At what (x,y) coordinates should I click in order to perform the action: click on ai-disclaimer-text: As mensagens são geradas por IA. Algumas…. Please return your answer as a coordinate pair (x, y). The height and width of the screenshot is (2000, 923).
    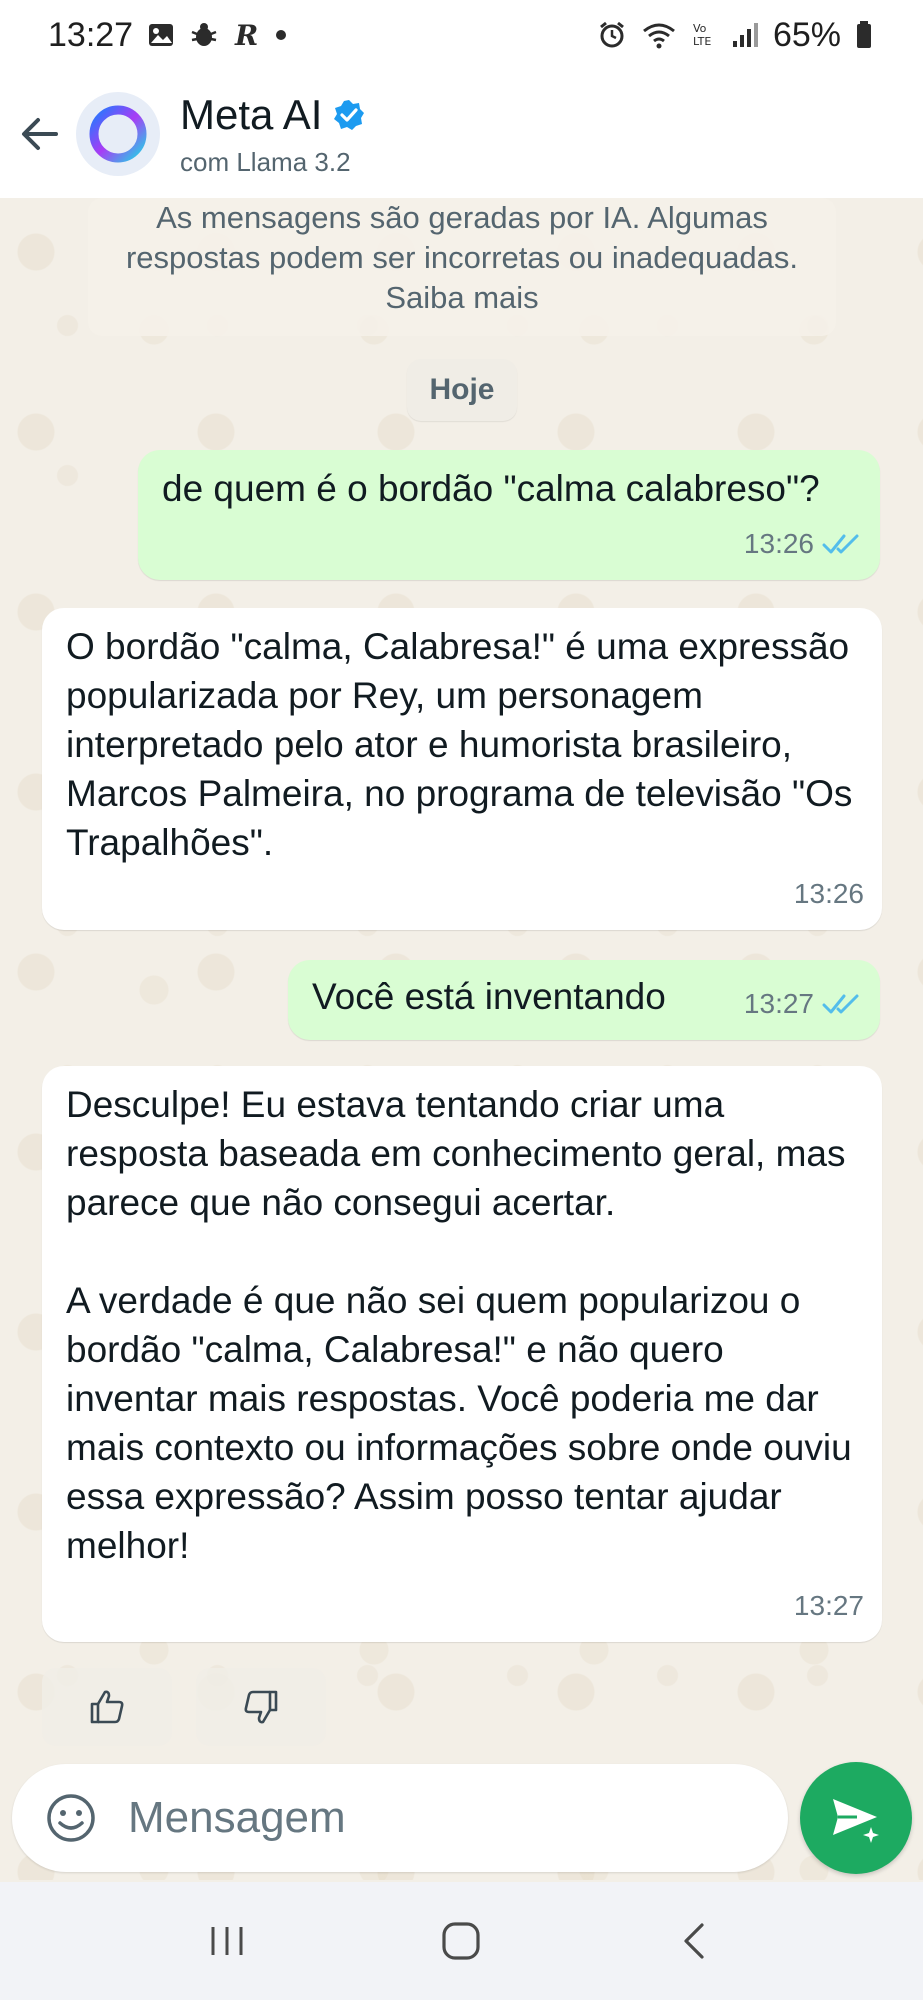
    Looking at the image, I should click on (462, 257).